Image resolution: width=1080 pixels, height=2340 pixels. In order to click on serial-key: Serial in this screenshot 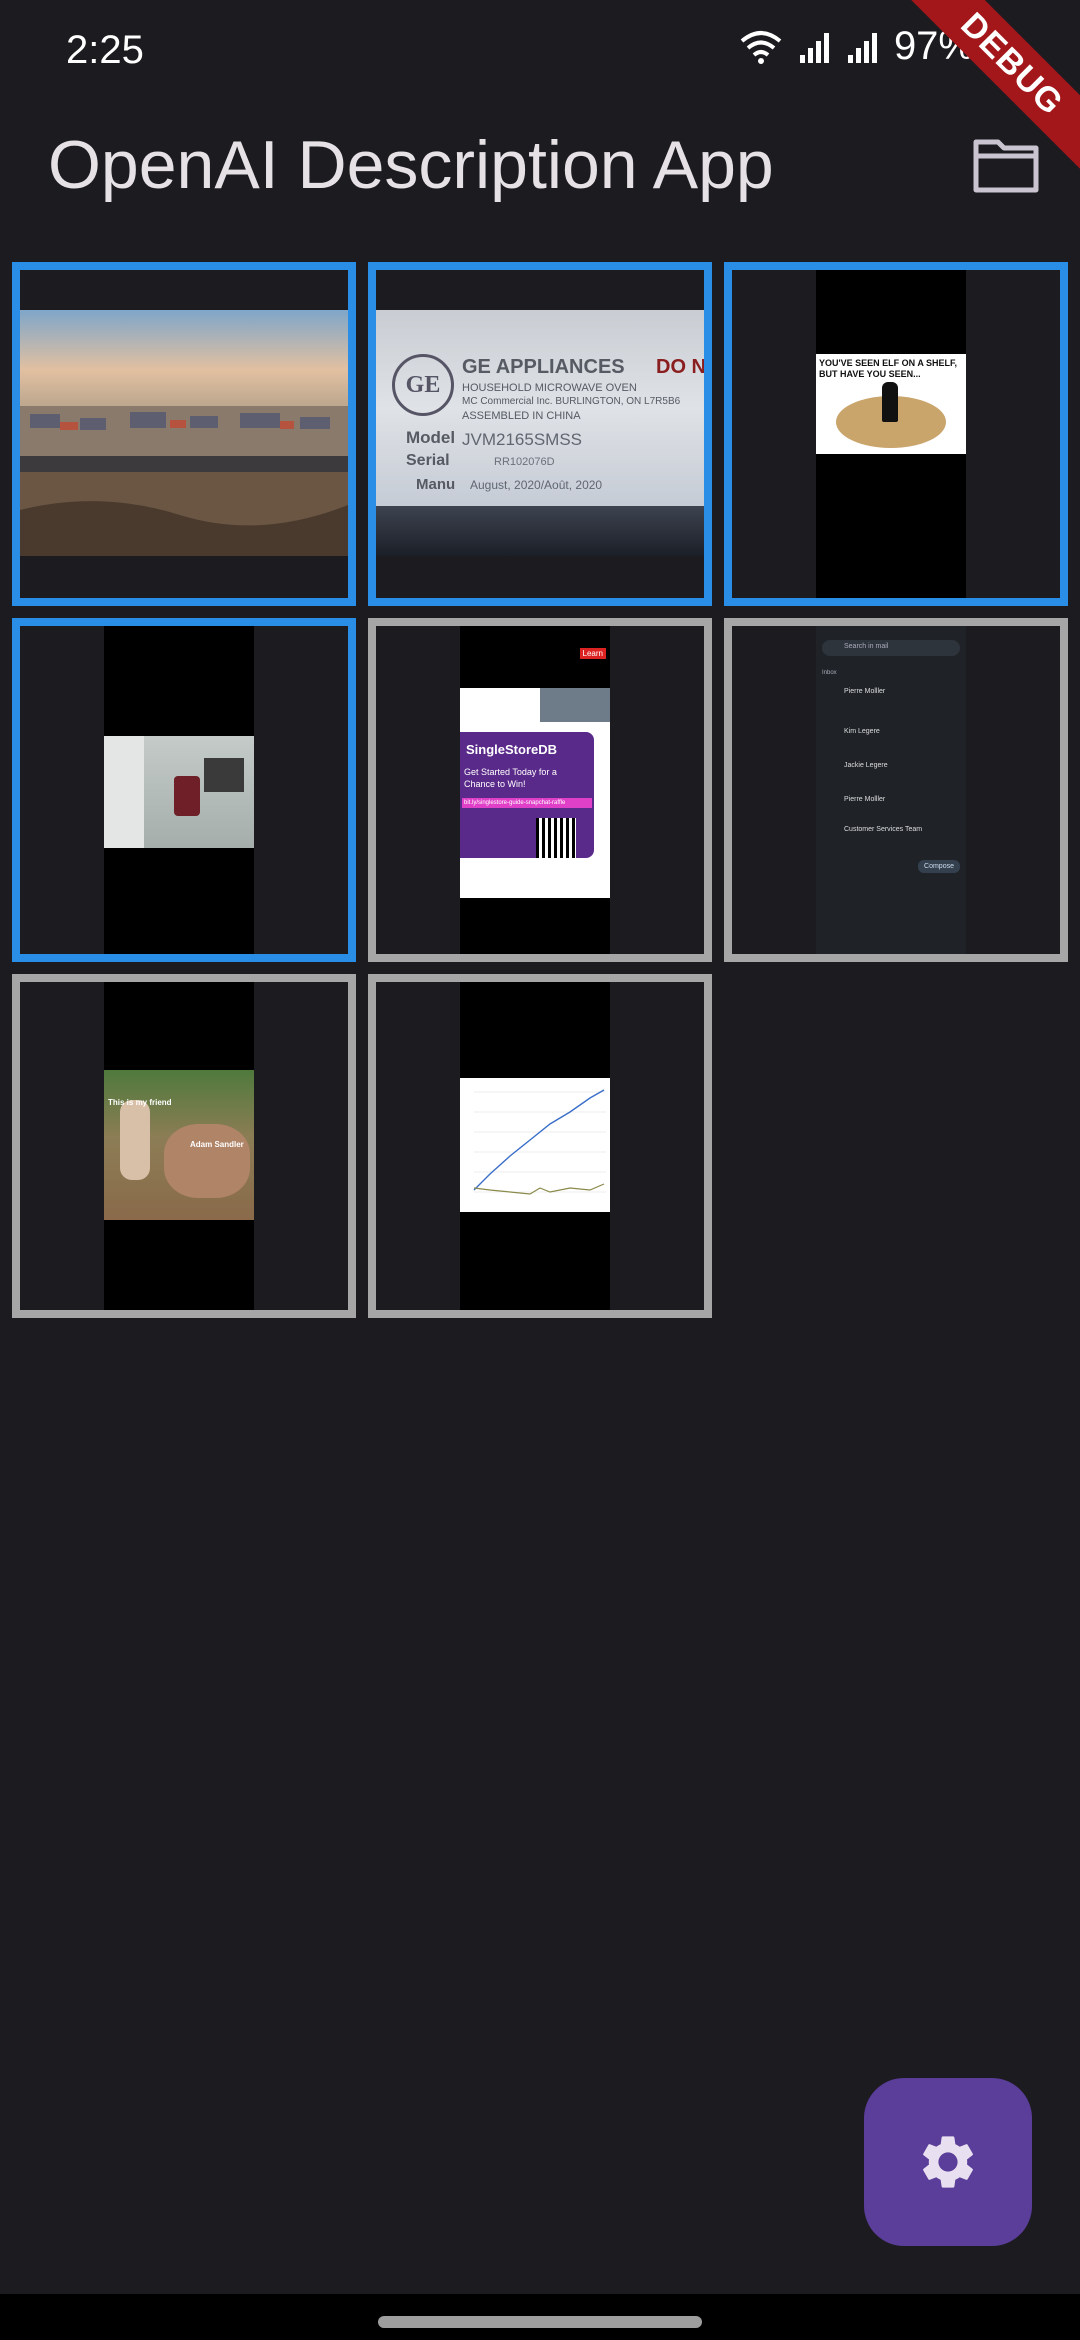, I will do `click(428, 460)`.